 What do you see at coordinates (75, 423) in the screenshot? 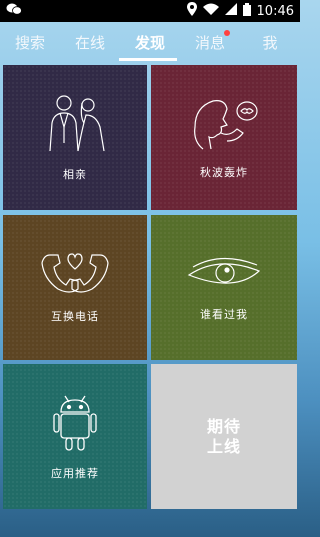
I see `android-icon` at bounding box center [75, 423].